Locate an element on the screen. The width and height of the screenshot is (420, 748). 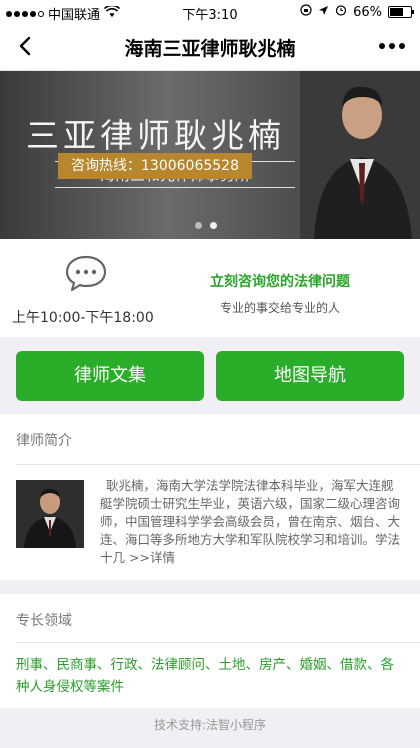
more-dots-icon is located at coordinates (382, 46).